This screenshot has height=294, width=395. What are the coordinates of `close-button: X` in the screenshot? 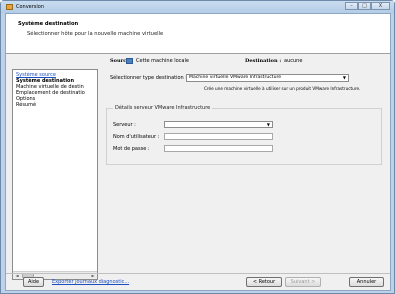 It's located at (380, 6).